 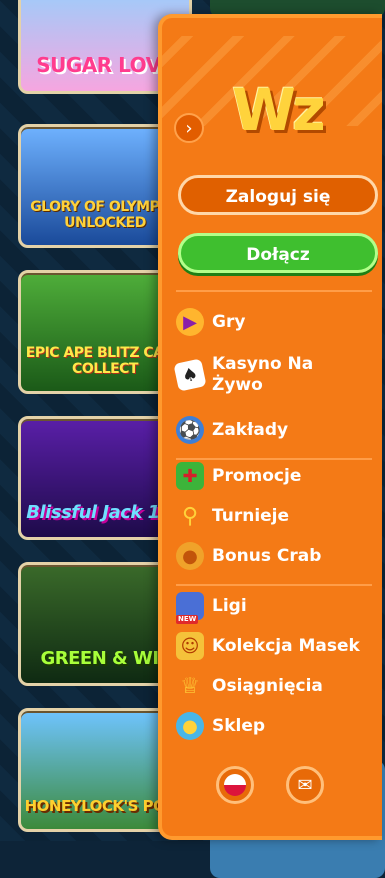 I want to click on league-icon: NEW, so click(x=190, y=608).